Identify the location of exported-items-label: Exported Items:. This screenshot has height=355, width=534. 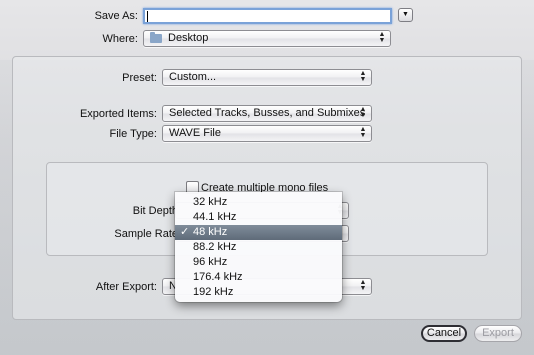
(118, 114).